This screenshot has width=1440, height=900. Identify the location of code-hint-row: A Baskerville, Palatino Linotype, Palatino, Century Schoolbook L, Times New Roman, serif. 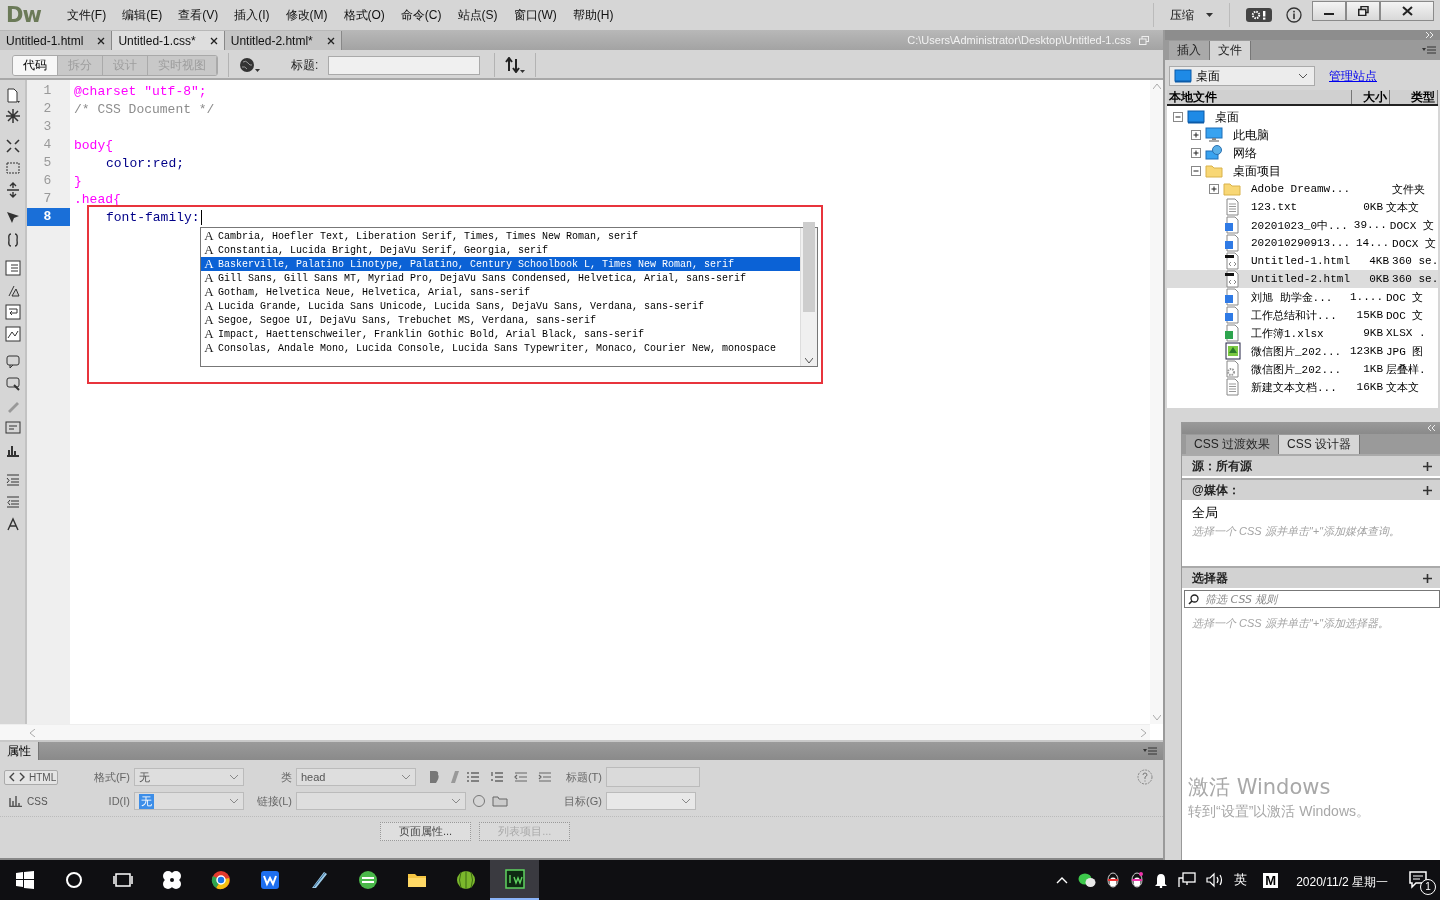
(500, 264).